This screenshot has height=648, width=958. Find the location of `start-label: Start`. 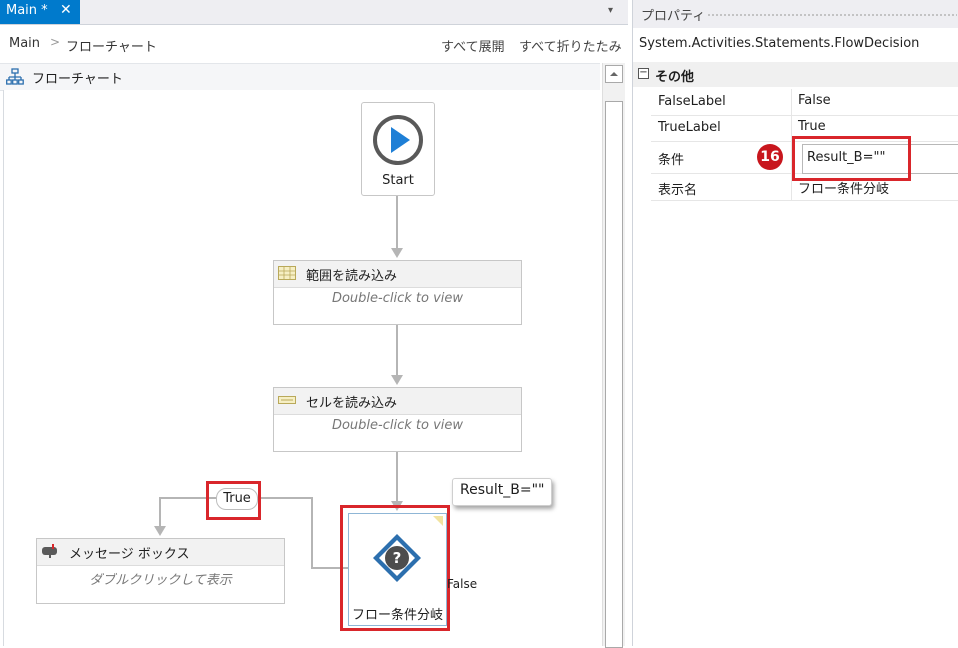

start-label: Start is located at coordinates (398, 180).